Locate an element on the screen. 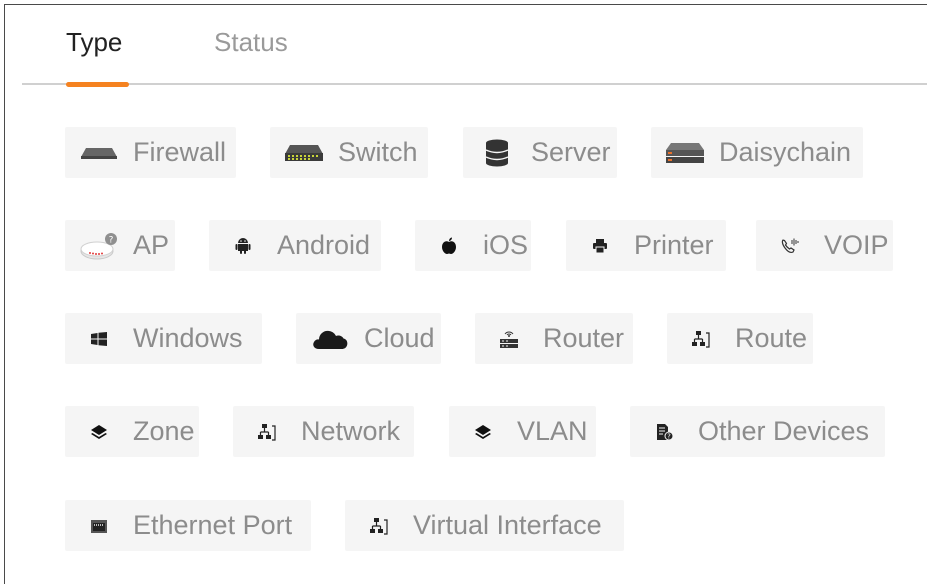  filter-label: VOIP is located at coordinates (856, 245).